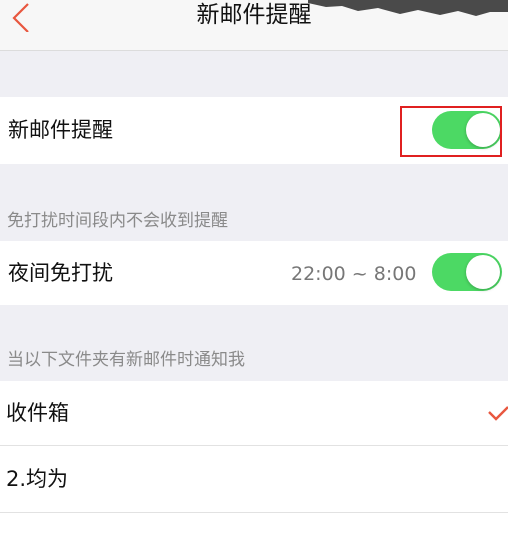 The height and width of the screenshot is (536, 508). Describe the element at coordinates (117, 221) in the screenshot. I see `quiet-hours-section-label: 免打扰时间段内不会收到提醒` at that location.